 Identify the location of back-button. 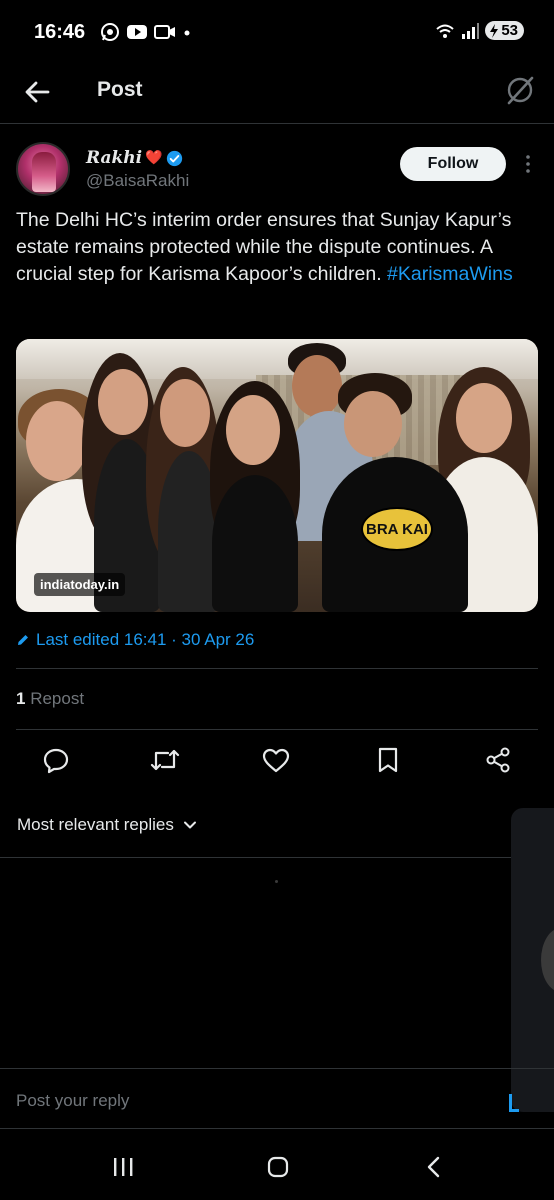
(38, 92).